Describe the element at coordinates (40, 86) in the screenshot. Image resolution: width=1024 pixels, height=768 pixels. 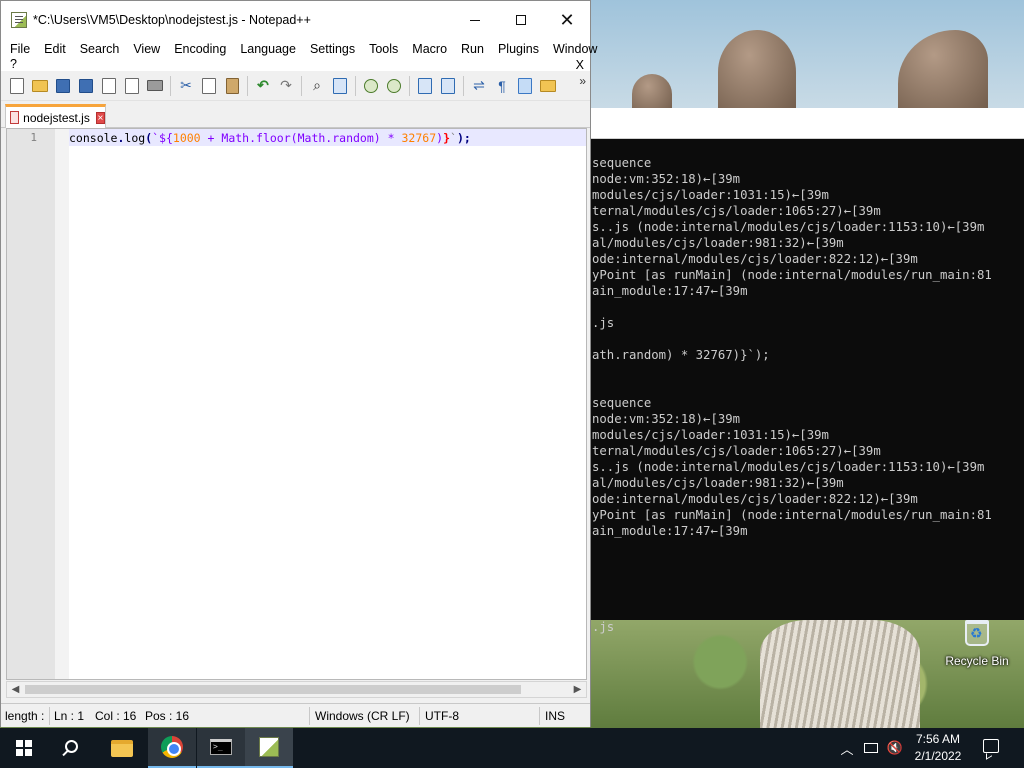
I see `open-file-button` at that location.